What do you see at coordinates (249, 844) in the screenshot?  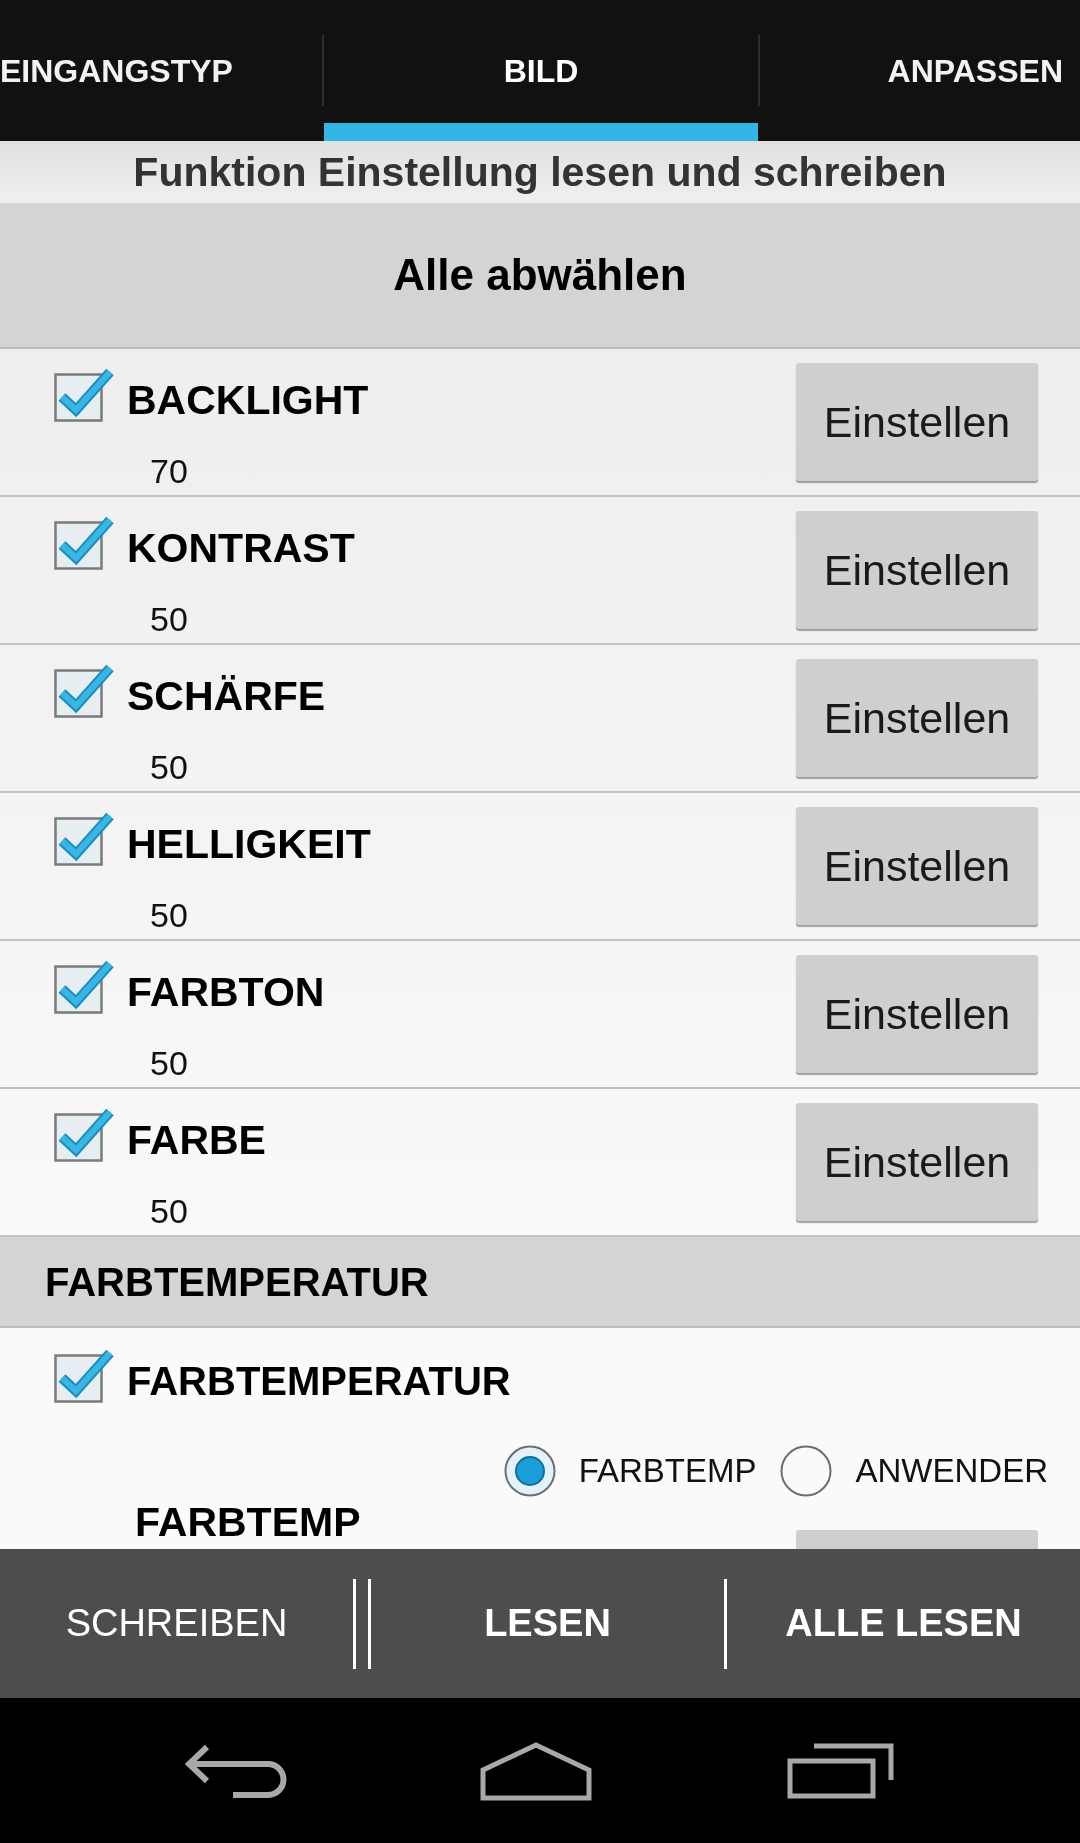 I see `setting-name: HELLIGKEIT` at bounding box center [249, 844].